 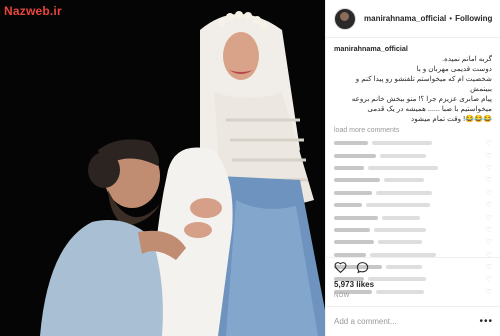 What do you see at coordinates (467, 58) in the screenshot?
I see `caption-line: گربه امانم نمیده.` at bounding box center [467, 58].